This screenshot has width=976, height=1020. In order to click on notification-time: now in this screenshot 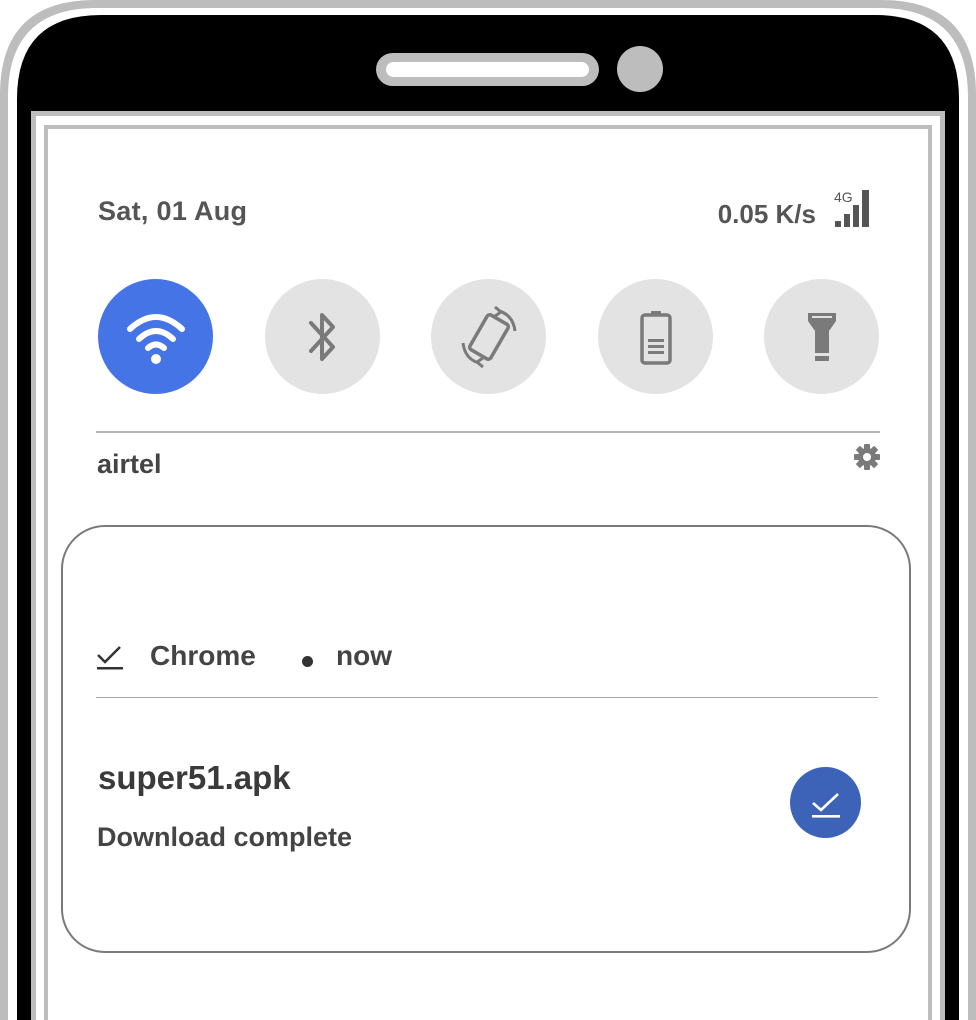, I will do `click(364, 655)`.